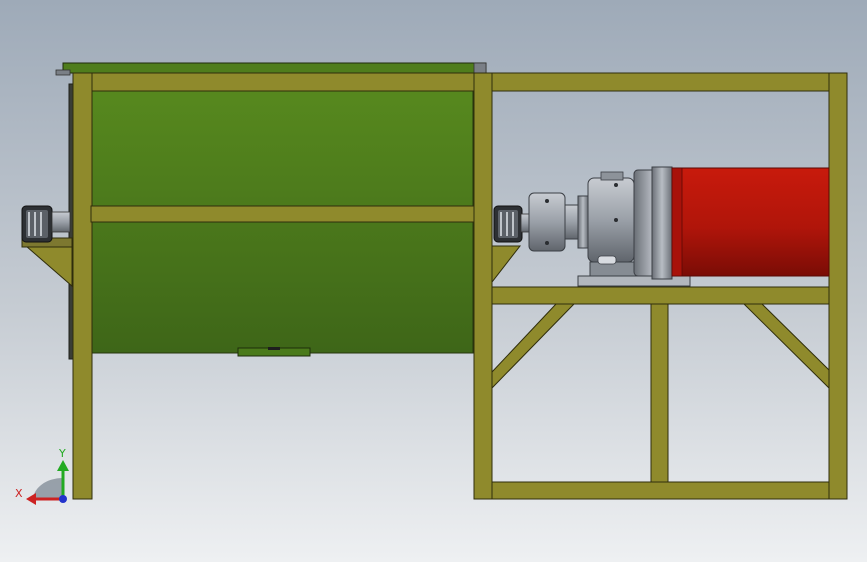 The height and width of the screenshot is (566, 867). What do you see at coordinates (483, 286) in the screenshot?
I see `frame-leg-center` at bounding box center [483, 286].